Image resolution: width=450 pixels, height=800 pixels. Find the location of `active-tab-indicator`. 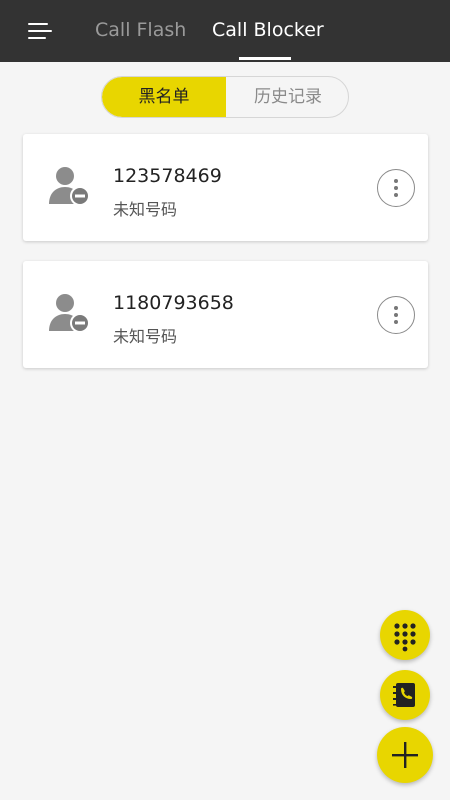

active-tab-indicator is located at coordinates (265, 58).